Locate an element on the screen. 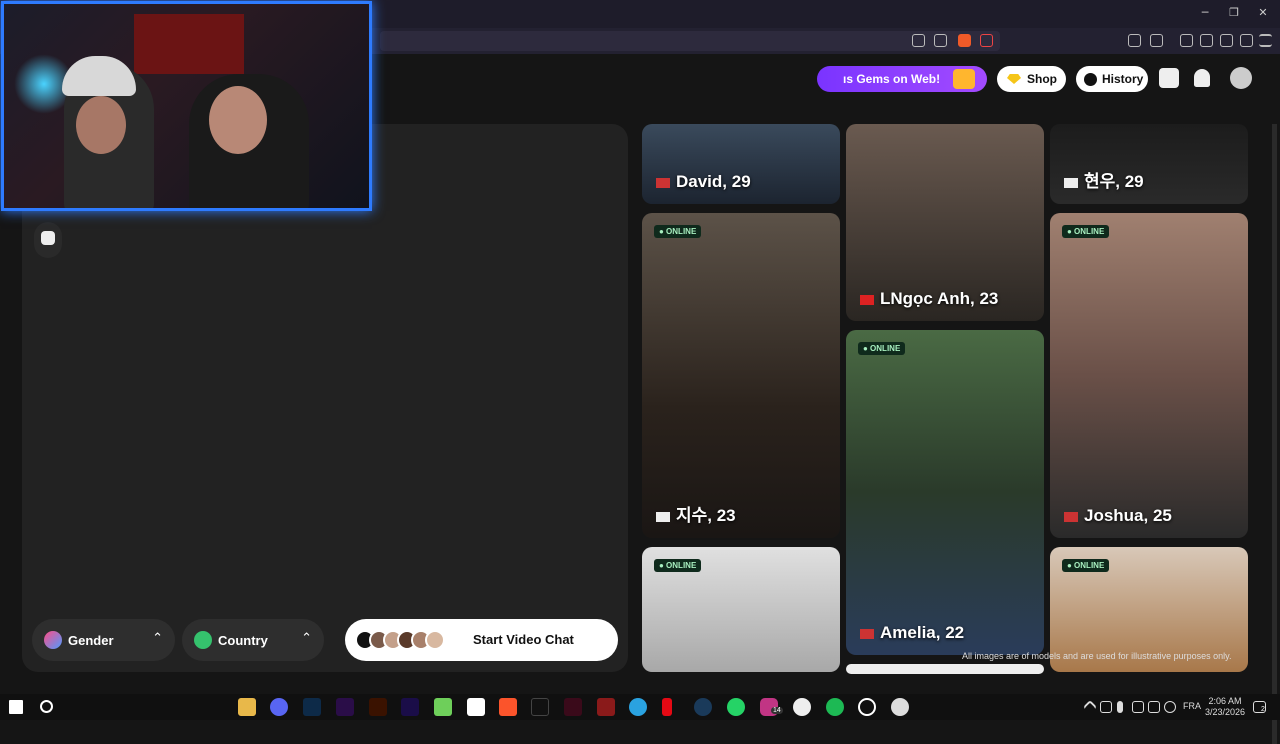 The height and width of the screenshot is (744, 1280). avatar-stack is located at coordinates (400, 640).